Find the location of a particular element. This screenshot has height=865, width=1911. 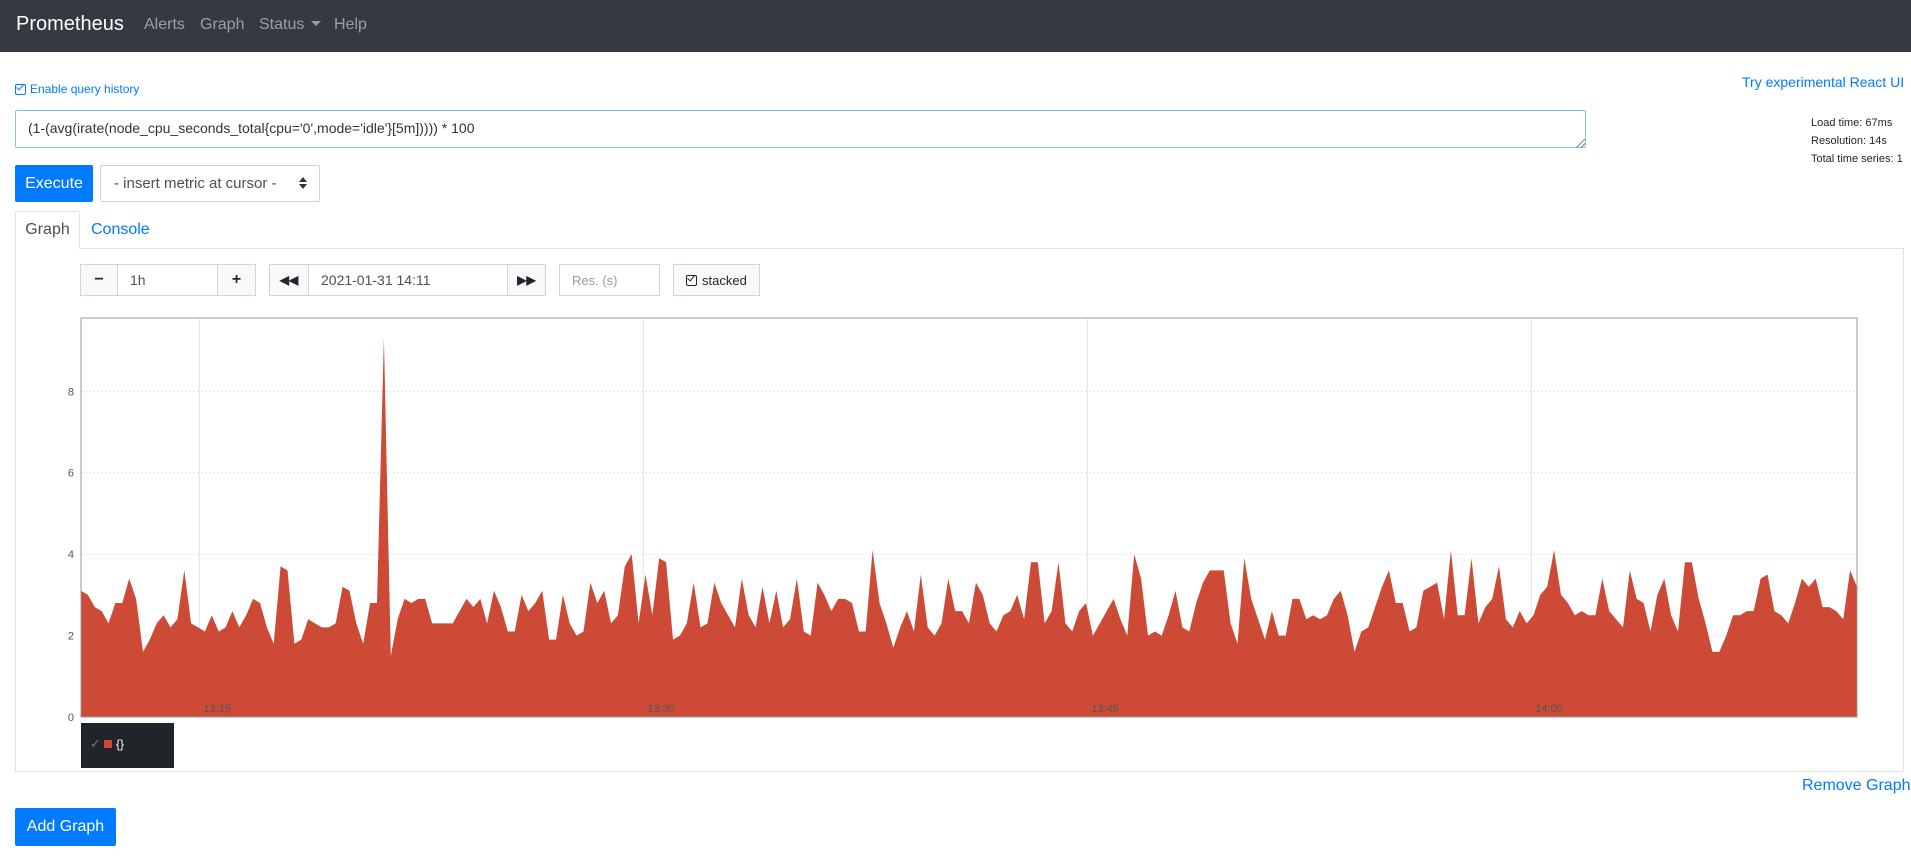

sort-icon is located at coordinates (303, 183).